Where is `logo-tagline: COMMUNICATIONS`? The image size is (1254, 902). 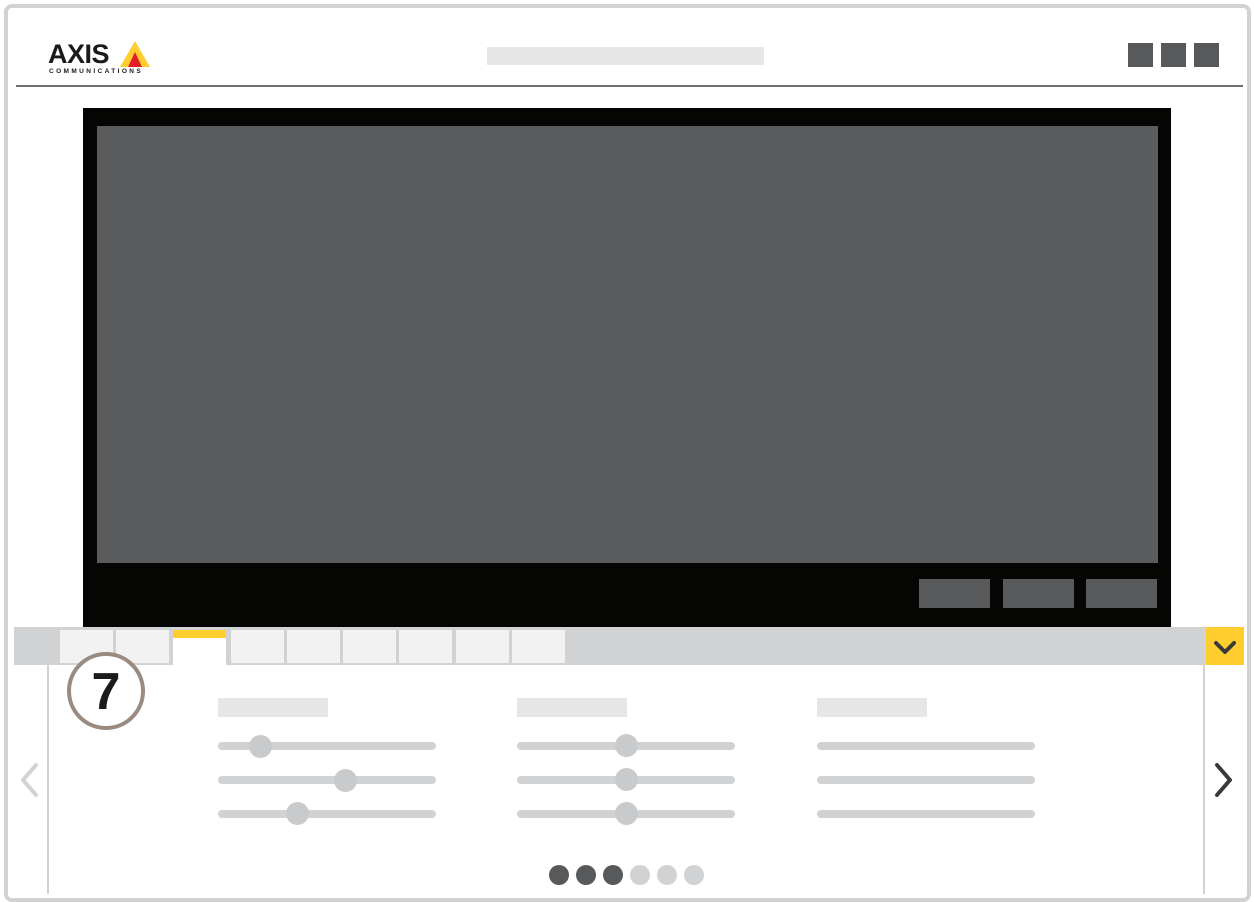 logo-tagline: COMMUNICATIONS is located at coordinates (96, 71).